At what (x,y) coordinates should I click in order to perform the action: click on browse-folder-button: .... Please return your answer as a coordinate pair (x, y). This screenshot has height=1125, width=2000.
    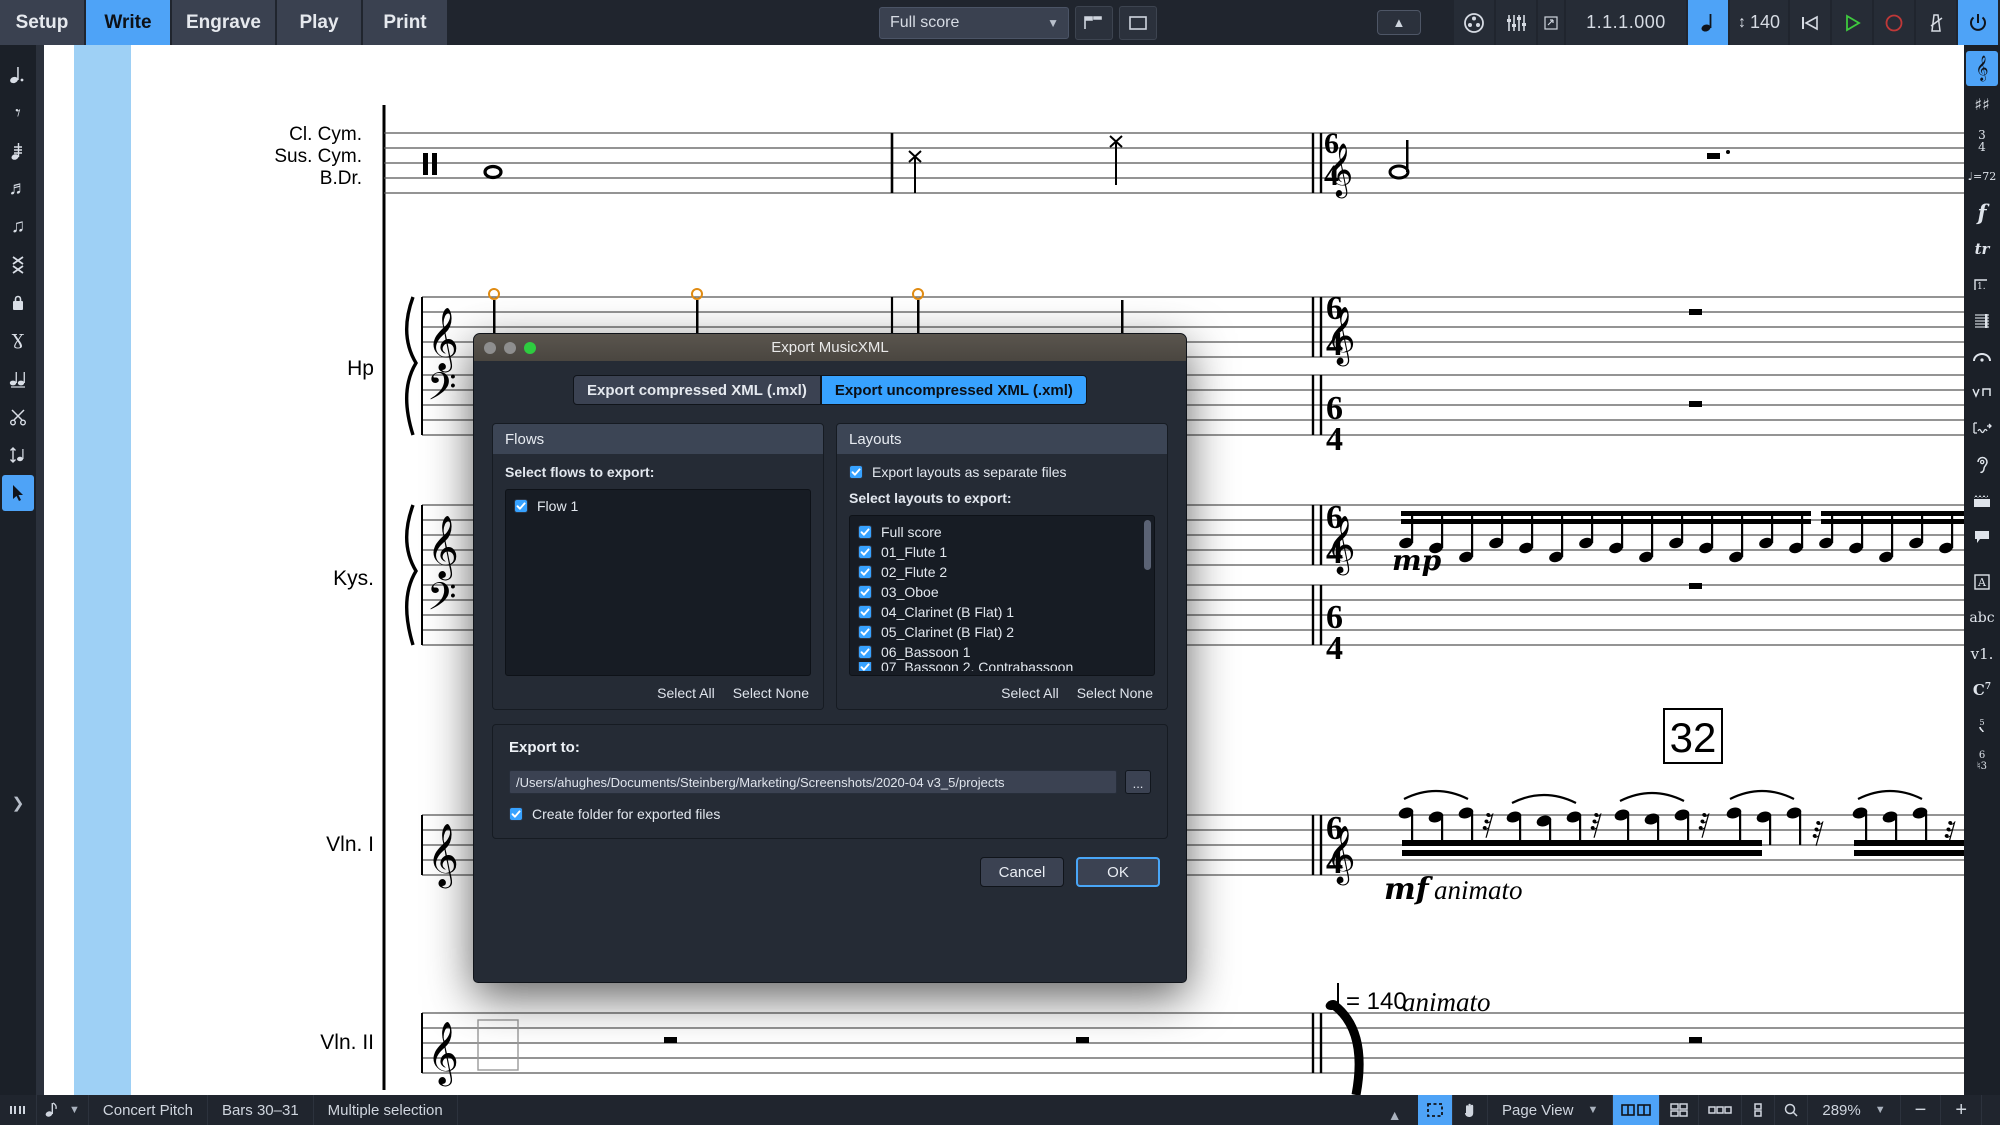
    Looking at the image, I should click on (1138, 782).